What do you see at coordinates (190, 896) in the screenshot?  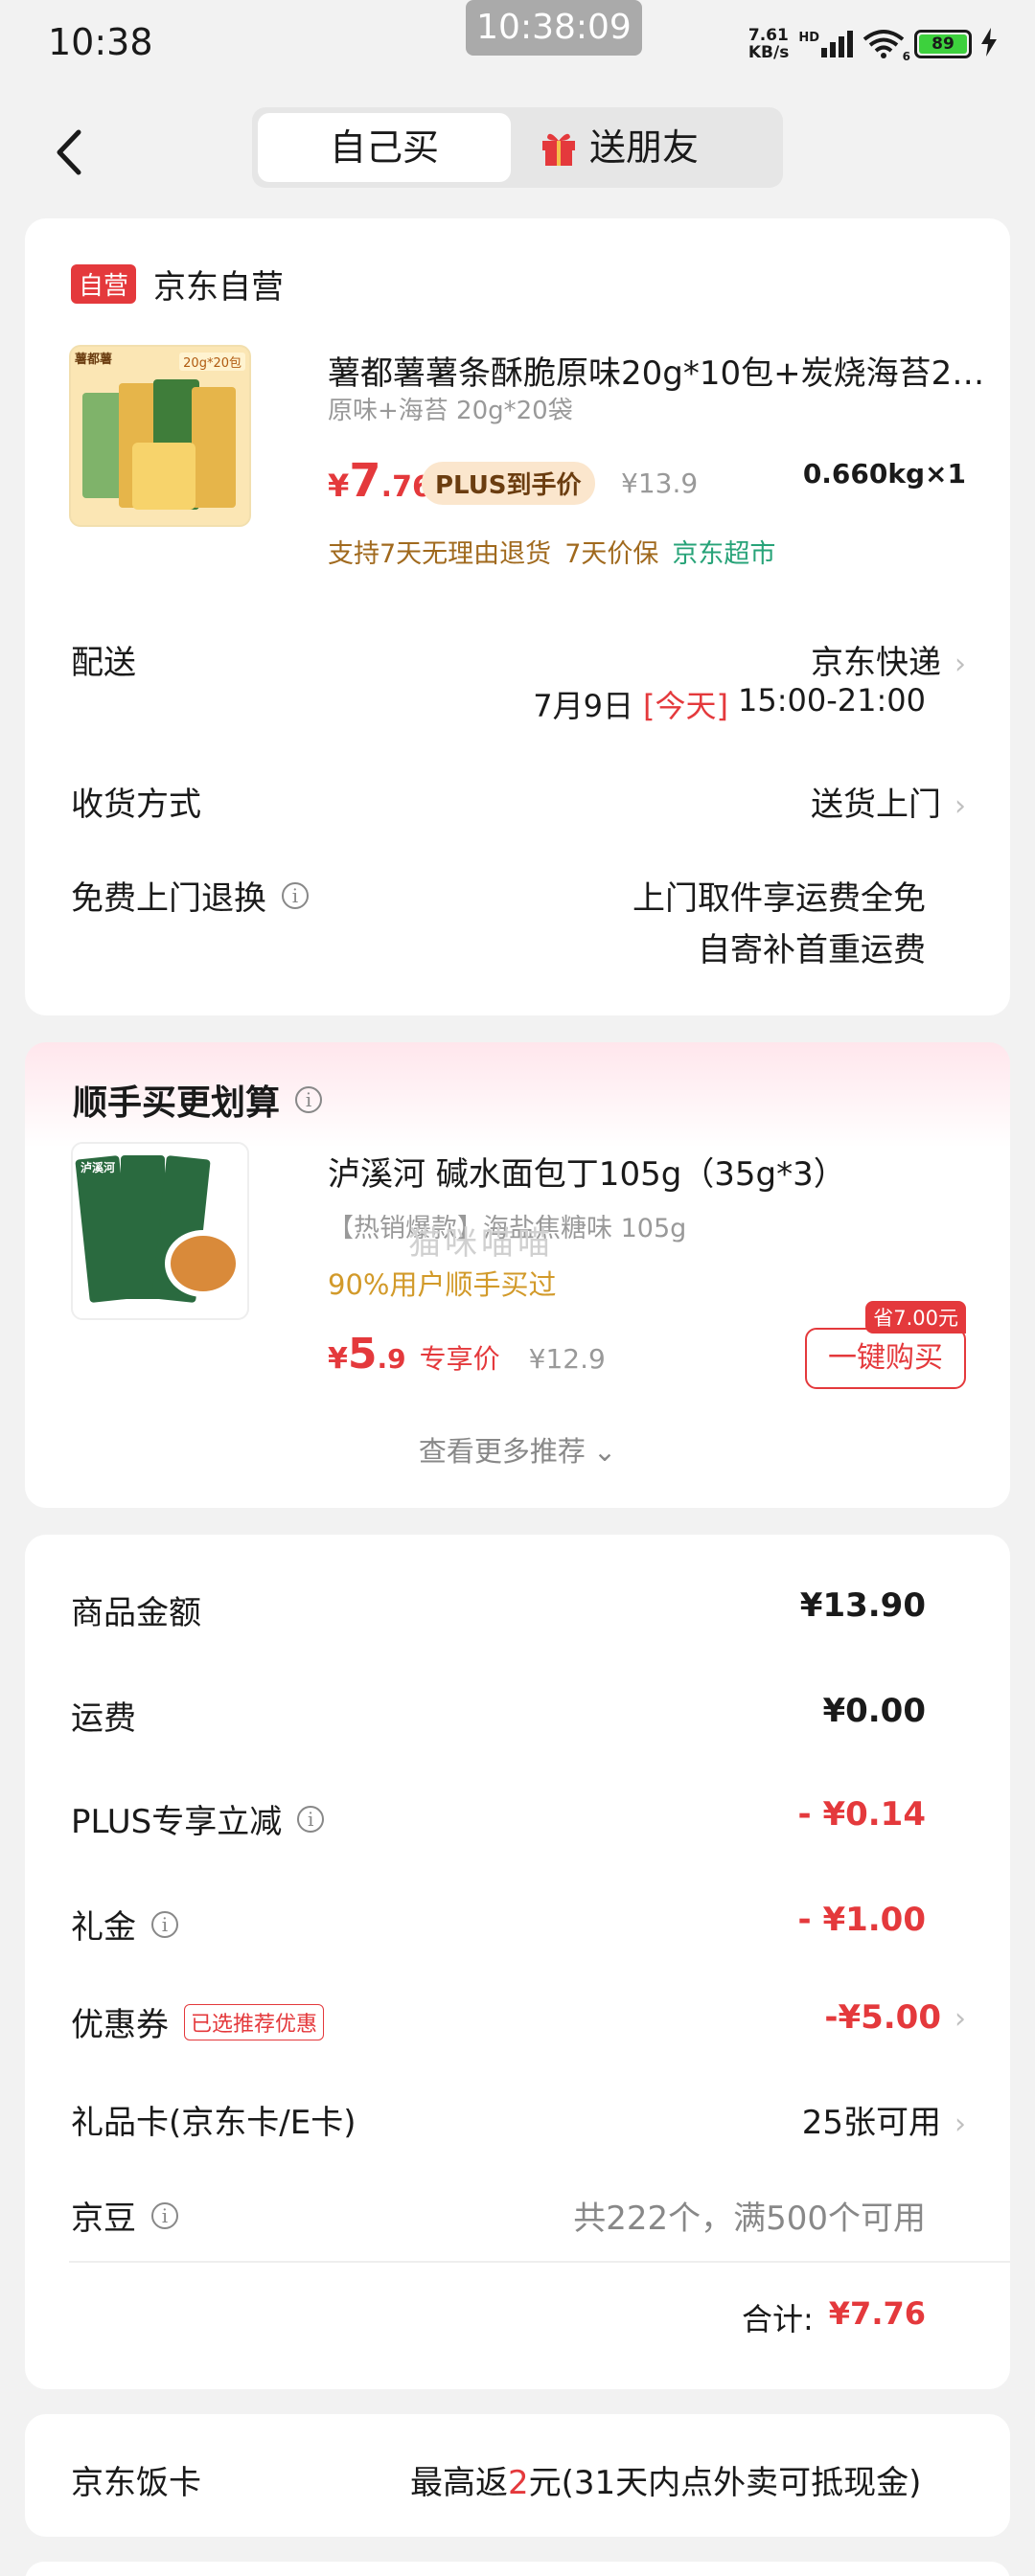 I see `free-return-label: 免费上门退换 i` at bounding box center [190, 896].